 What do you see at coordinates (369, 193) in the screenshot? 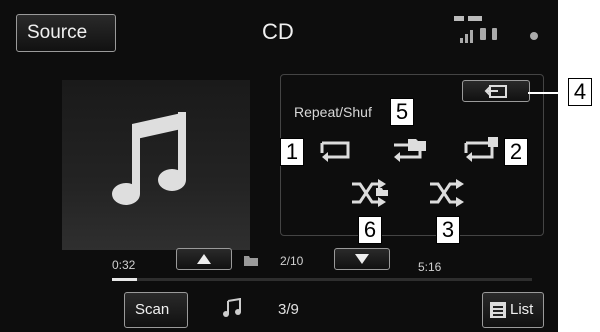
I see `shuffle-folder-button` at bounding box center [369, 193].